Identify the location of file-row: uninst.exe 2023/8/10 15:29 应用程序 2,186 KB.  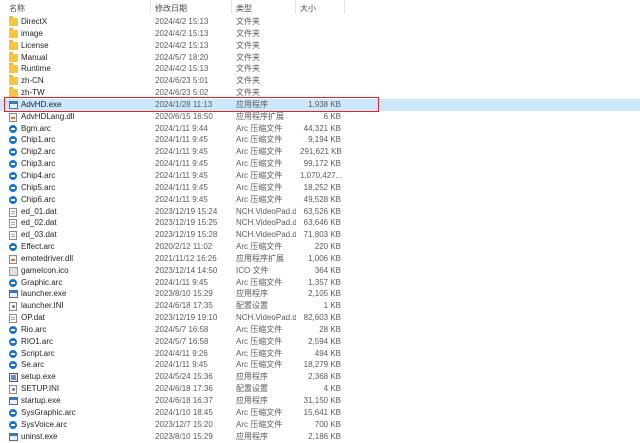
(320, 437).